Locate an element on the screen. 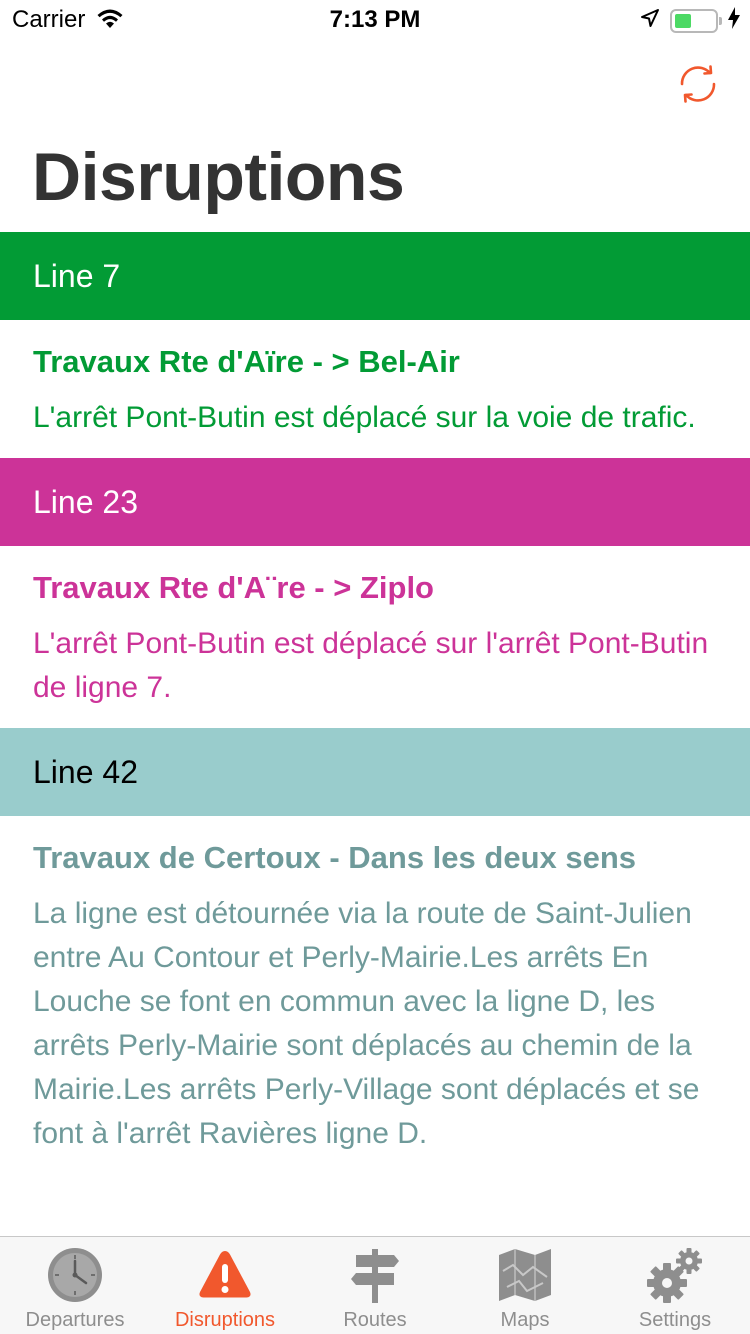  tab-maps: Maps is located at coordinates (525, 1285).